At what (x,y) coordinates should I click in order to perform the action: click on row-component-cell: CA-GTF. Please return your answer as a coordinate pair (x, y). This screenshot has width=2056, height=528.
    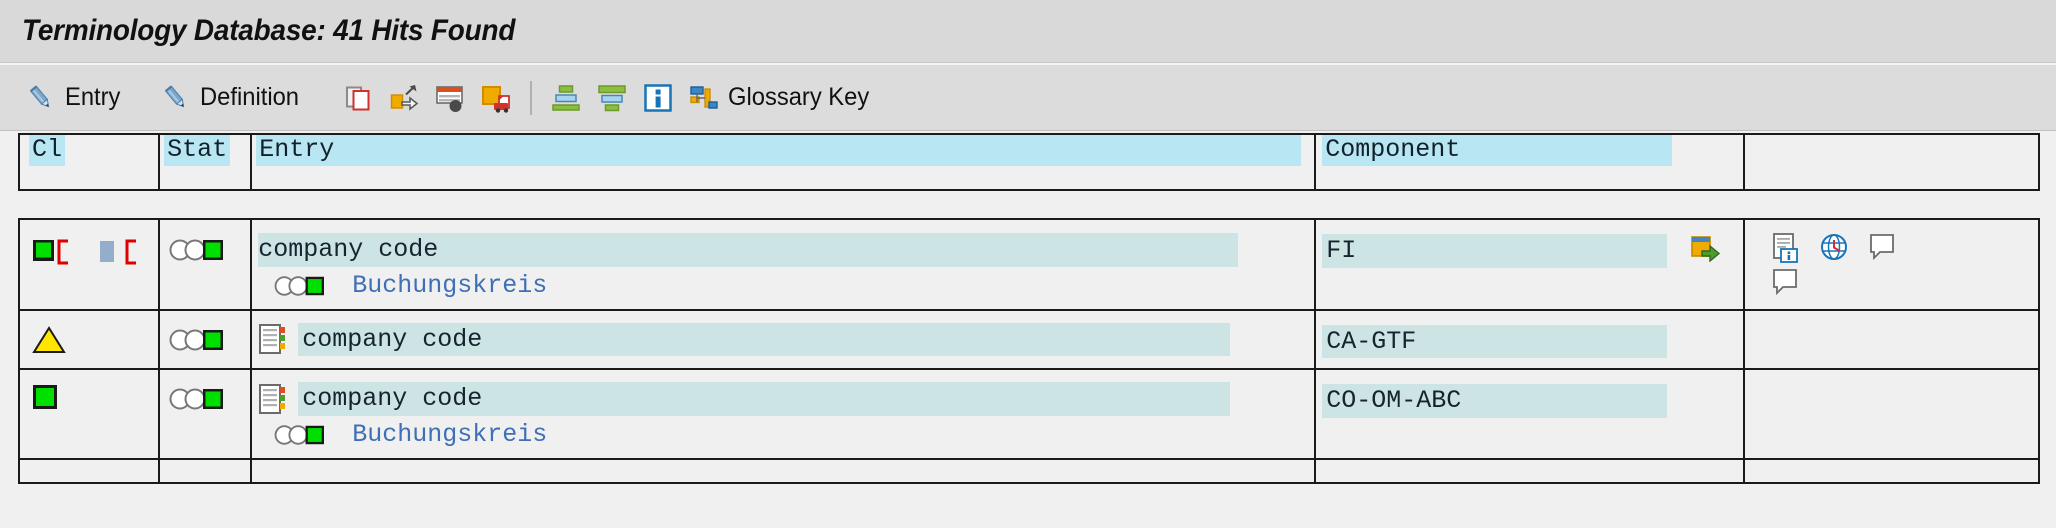
    Looking at the image, I should click on (1529, 339).